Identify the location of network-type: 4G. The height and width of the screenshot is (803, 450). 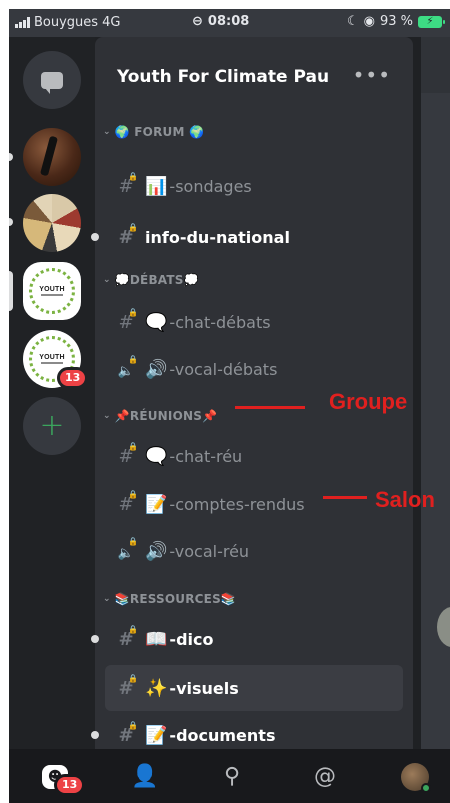
(111, 22).